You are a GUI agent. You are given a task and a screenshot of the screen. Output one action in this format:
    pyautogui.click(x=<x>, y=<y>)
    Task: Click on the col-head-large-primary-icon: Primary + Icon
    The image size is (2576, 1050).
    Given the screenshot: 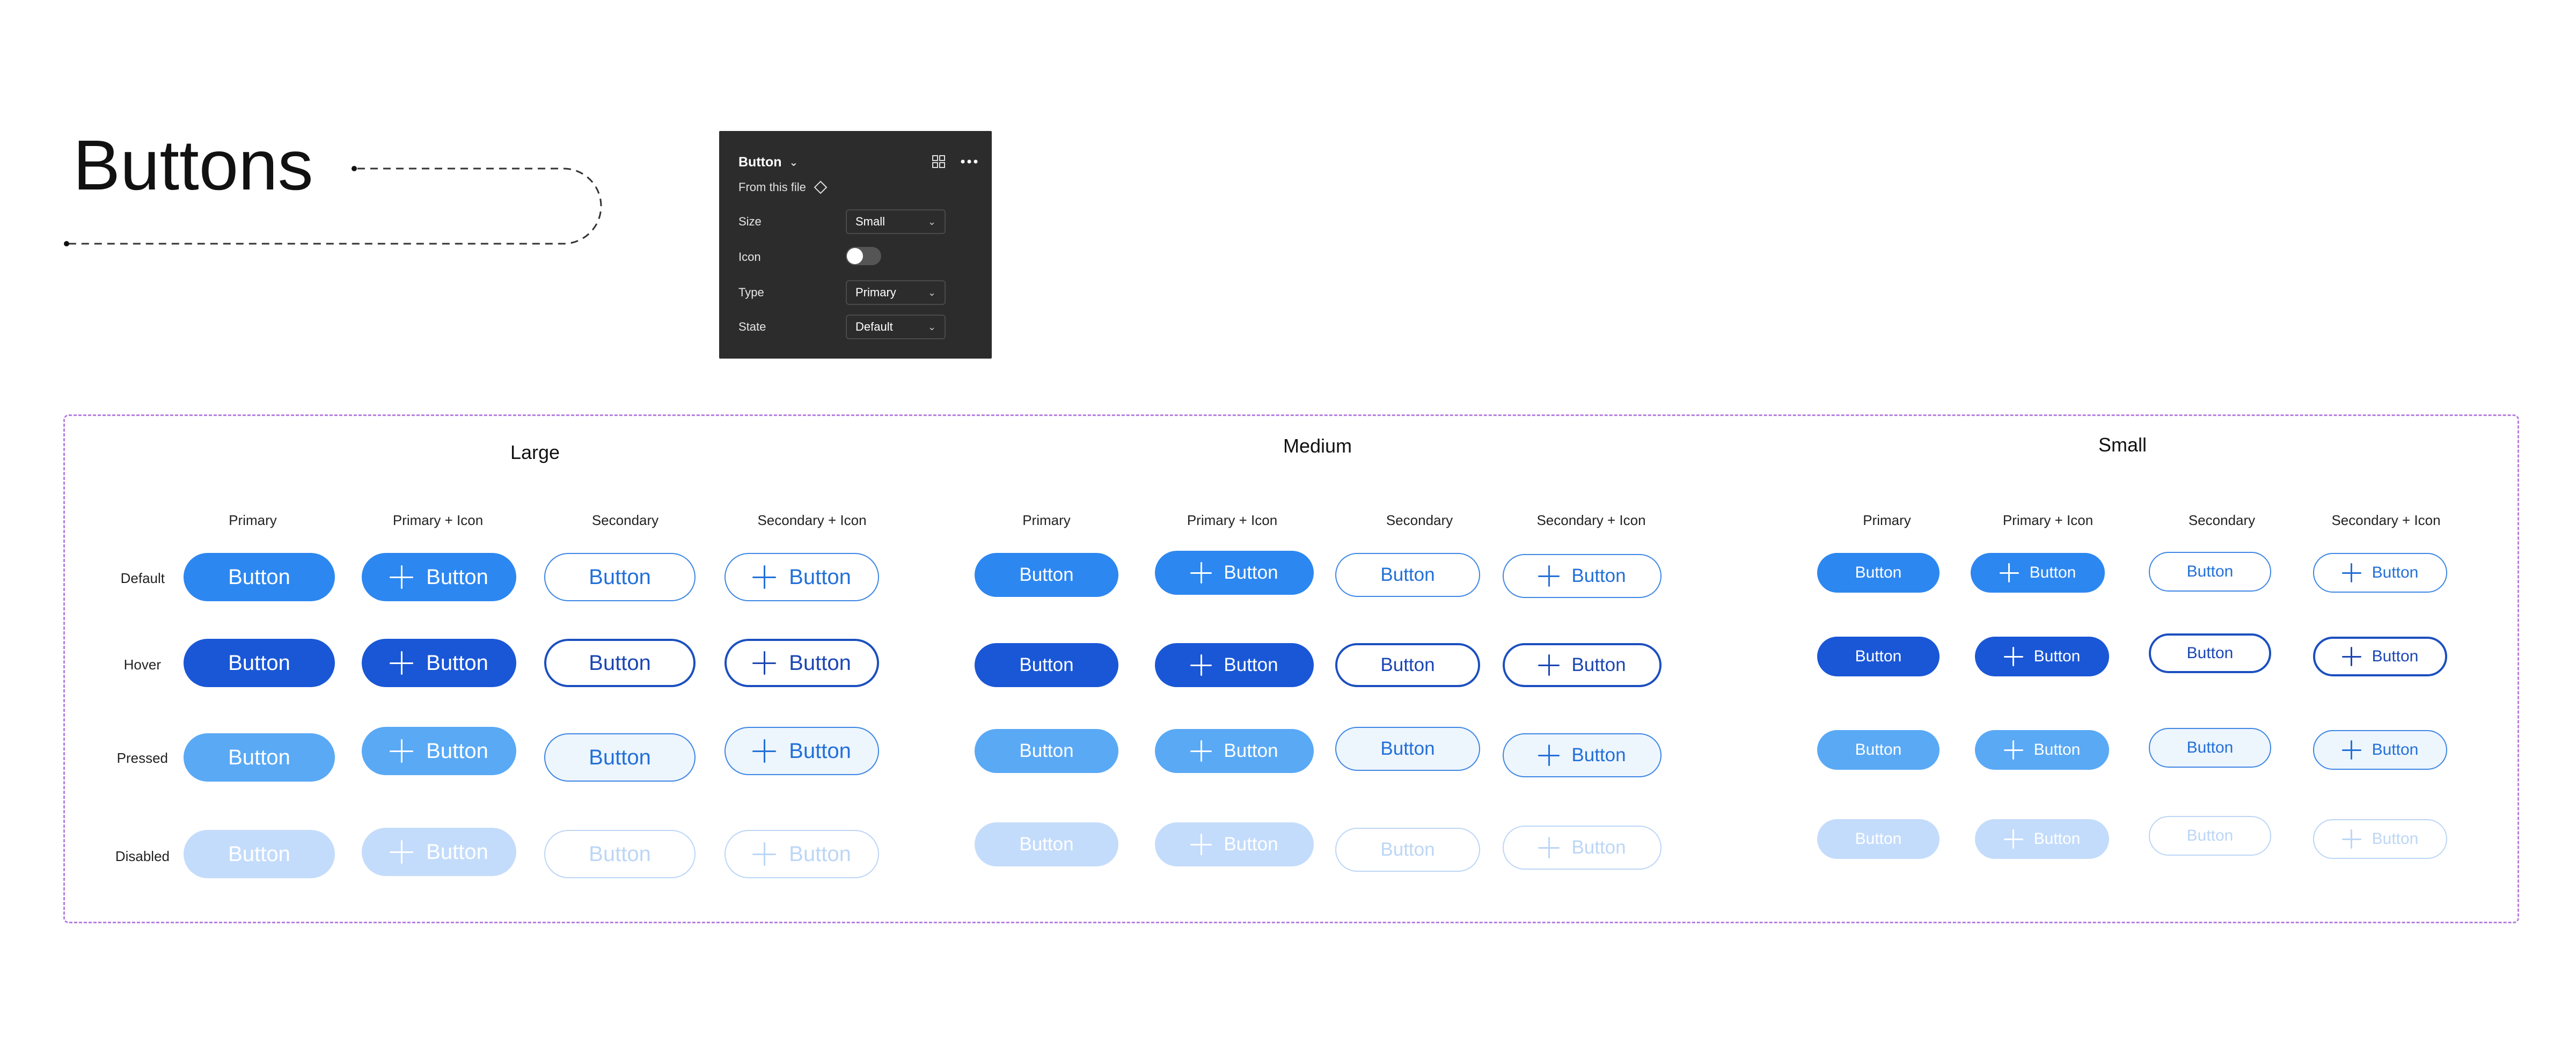 What is the action you would take?
    pyautogui.click(x=438, y=520)
    